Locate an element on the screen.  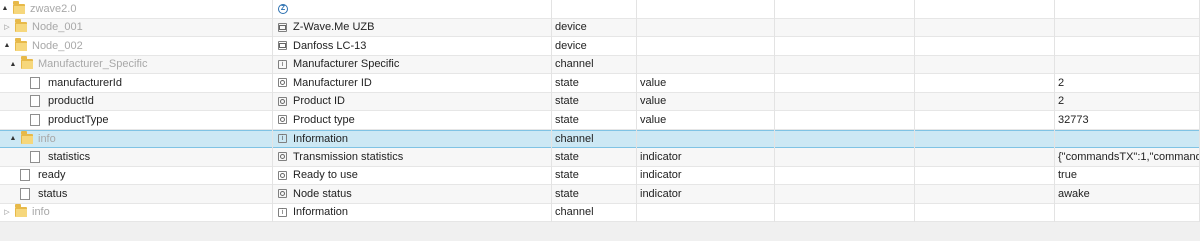
object-value: true is located at coordinates (1067, 175).